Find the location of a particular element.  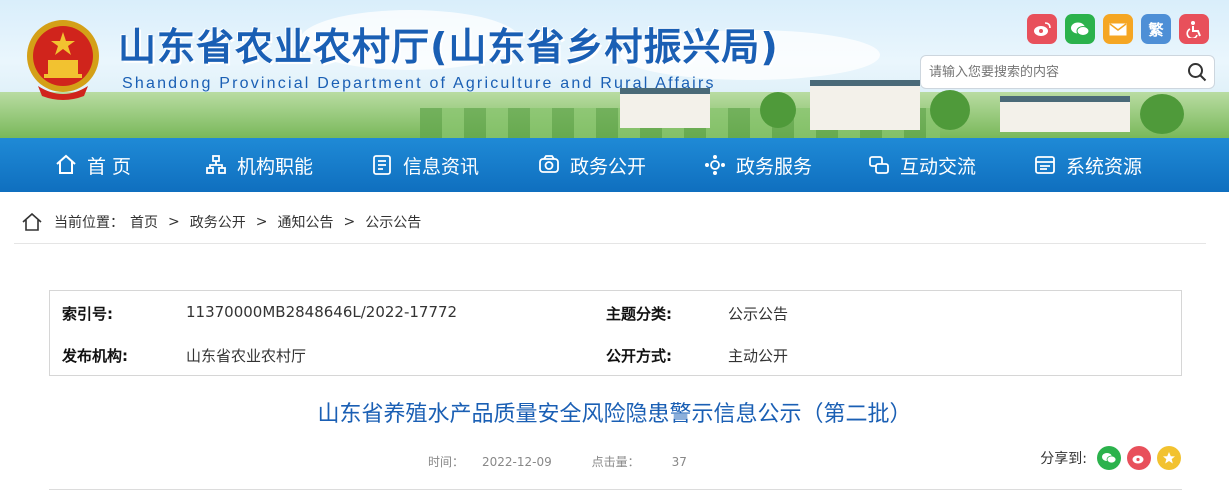

method-label: 公开方式: is located at coordinates (639, 356).